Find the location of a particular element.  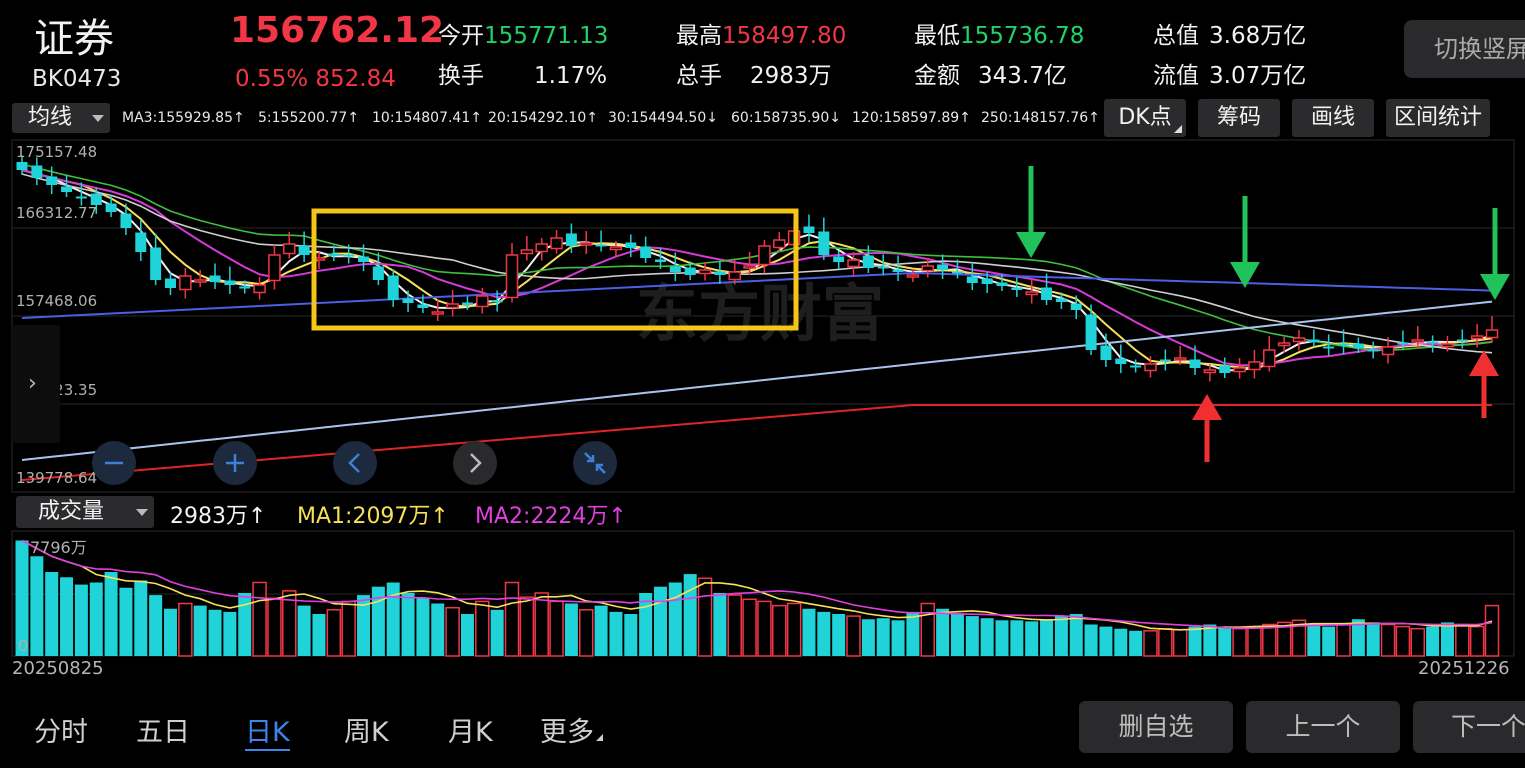

tab-more: 更多 is located at coordinates (571, 729).